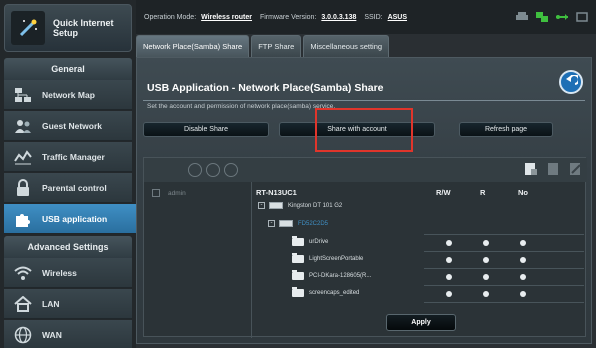 The width and height of the screenshot is (596, 348). What do you see at coordinates (83, 28) in the screenshot?
I see `quick-setup-label: Quick Internet Setup` at bounding box center [83, 28].